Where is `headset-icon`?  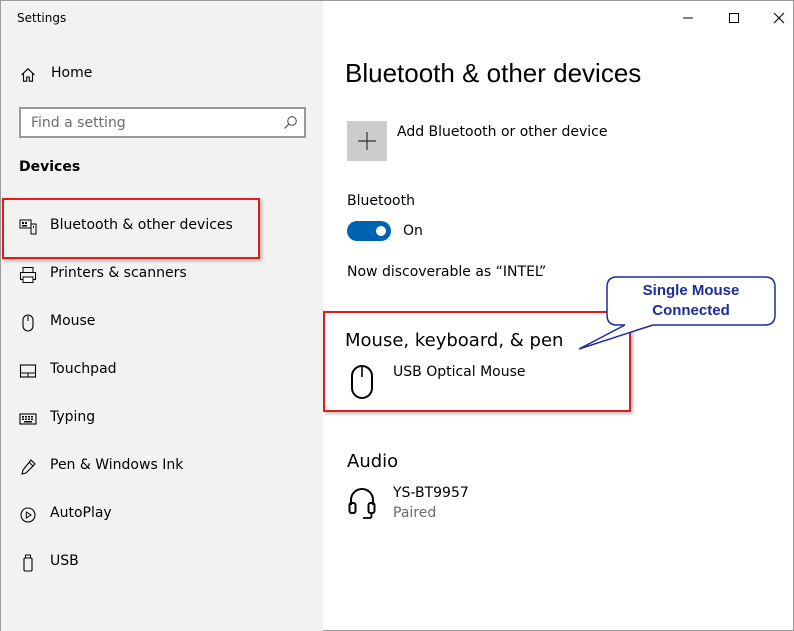 headset-icon is located at coordinates (362, 503).